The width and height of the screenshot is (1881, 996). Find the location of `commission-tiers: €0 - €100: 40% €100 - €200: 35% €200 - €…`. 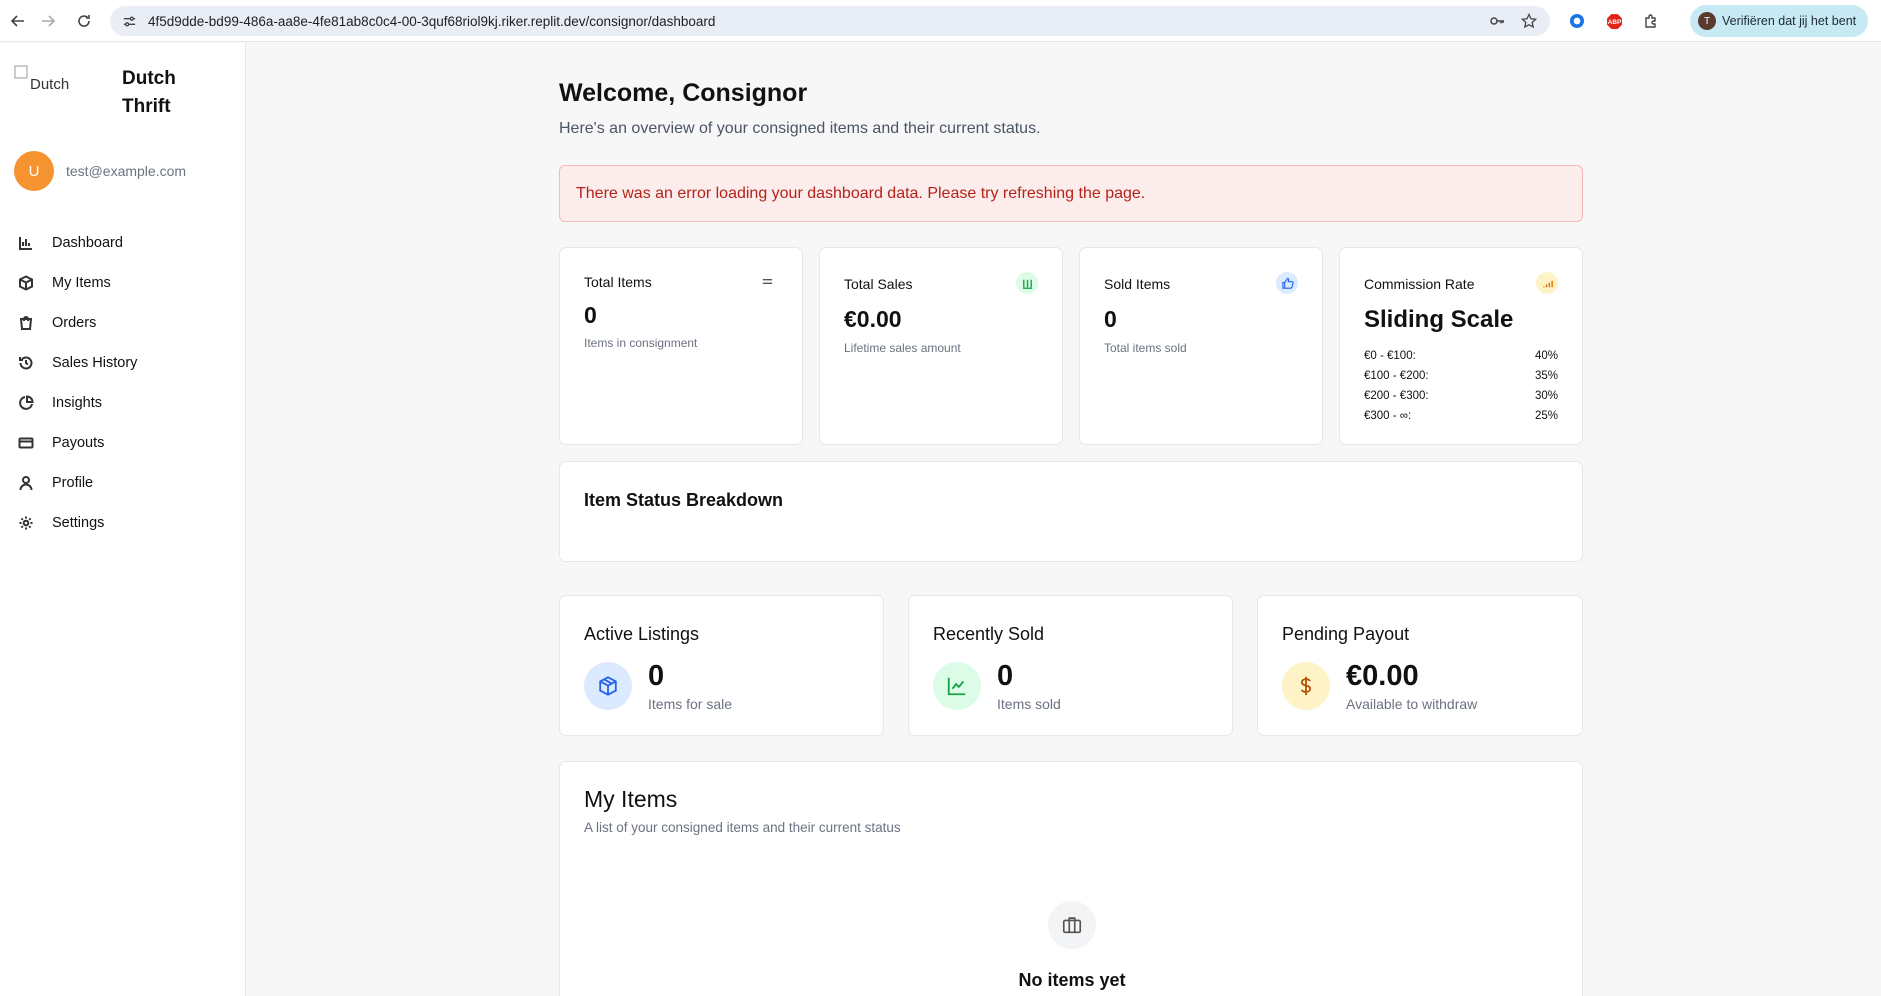

commission-tiers: €0 - €100: 40% €100 - €200: 35% €200 - €… is located at coordinates (1461, 386).